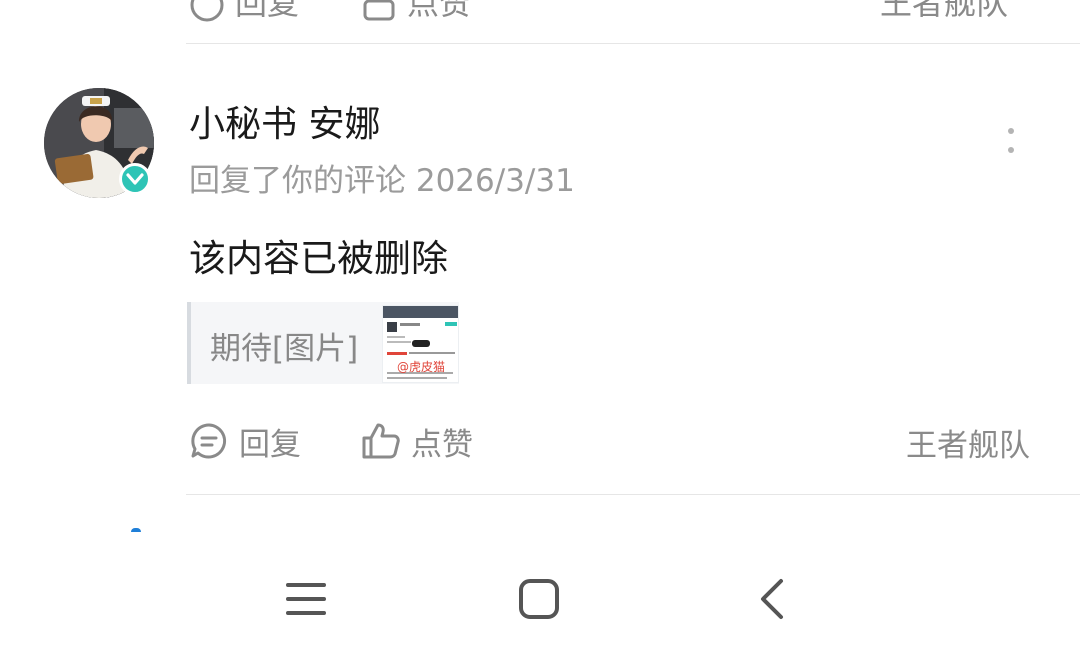  I want to click on verified-check-icon, so click(135, 179).